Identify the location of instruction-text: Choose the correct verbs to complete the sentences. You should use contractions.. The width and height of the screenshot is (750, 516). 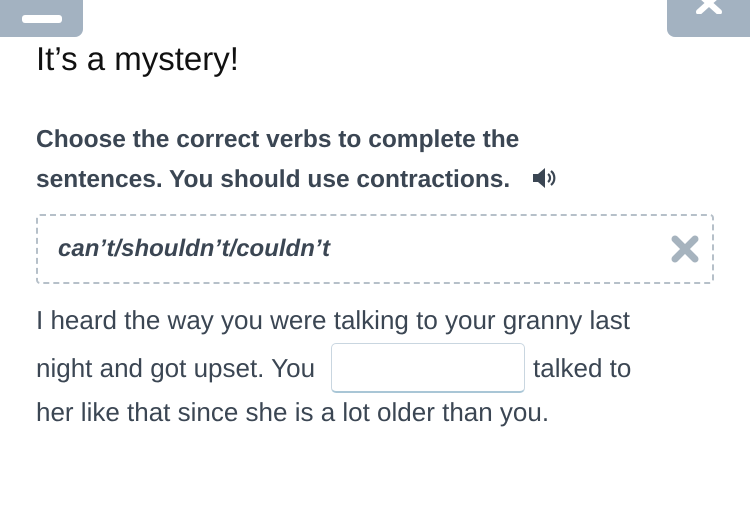
(336, 160).